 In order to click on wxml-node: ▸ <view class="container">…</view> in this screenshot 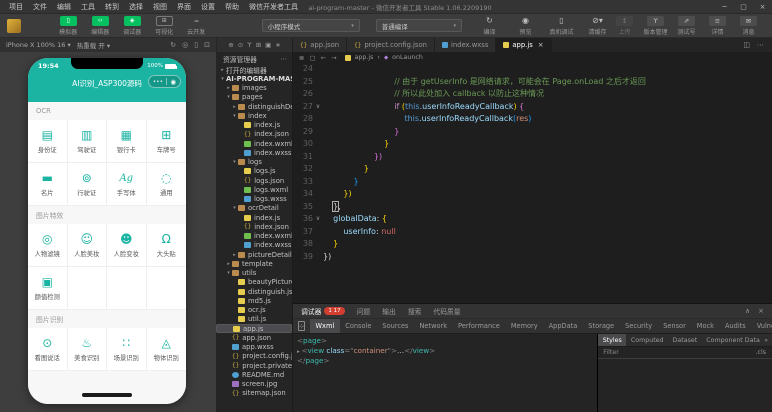, I will do `click(447, 351)`.